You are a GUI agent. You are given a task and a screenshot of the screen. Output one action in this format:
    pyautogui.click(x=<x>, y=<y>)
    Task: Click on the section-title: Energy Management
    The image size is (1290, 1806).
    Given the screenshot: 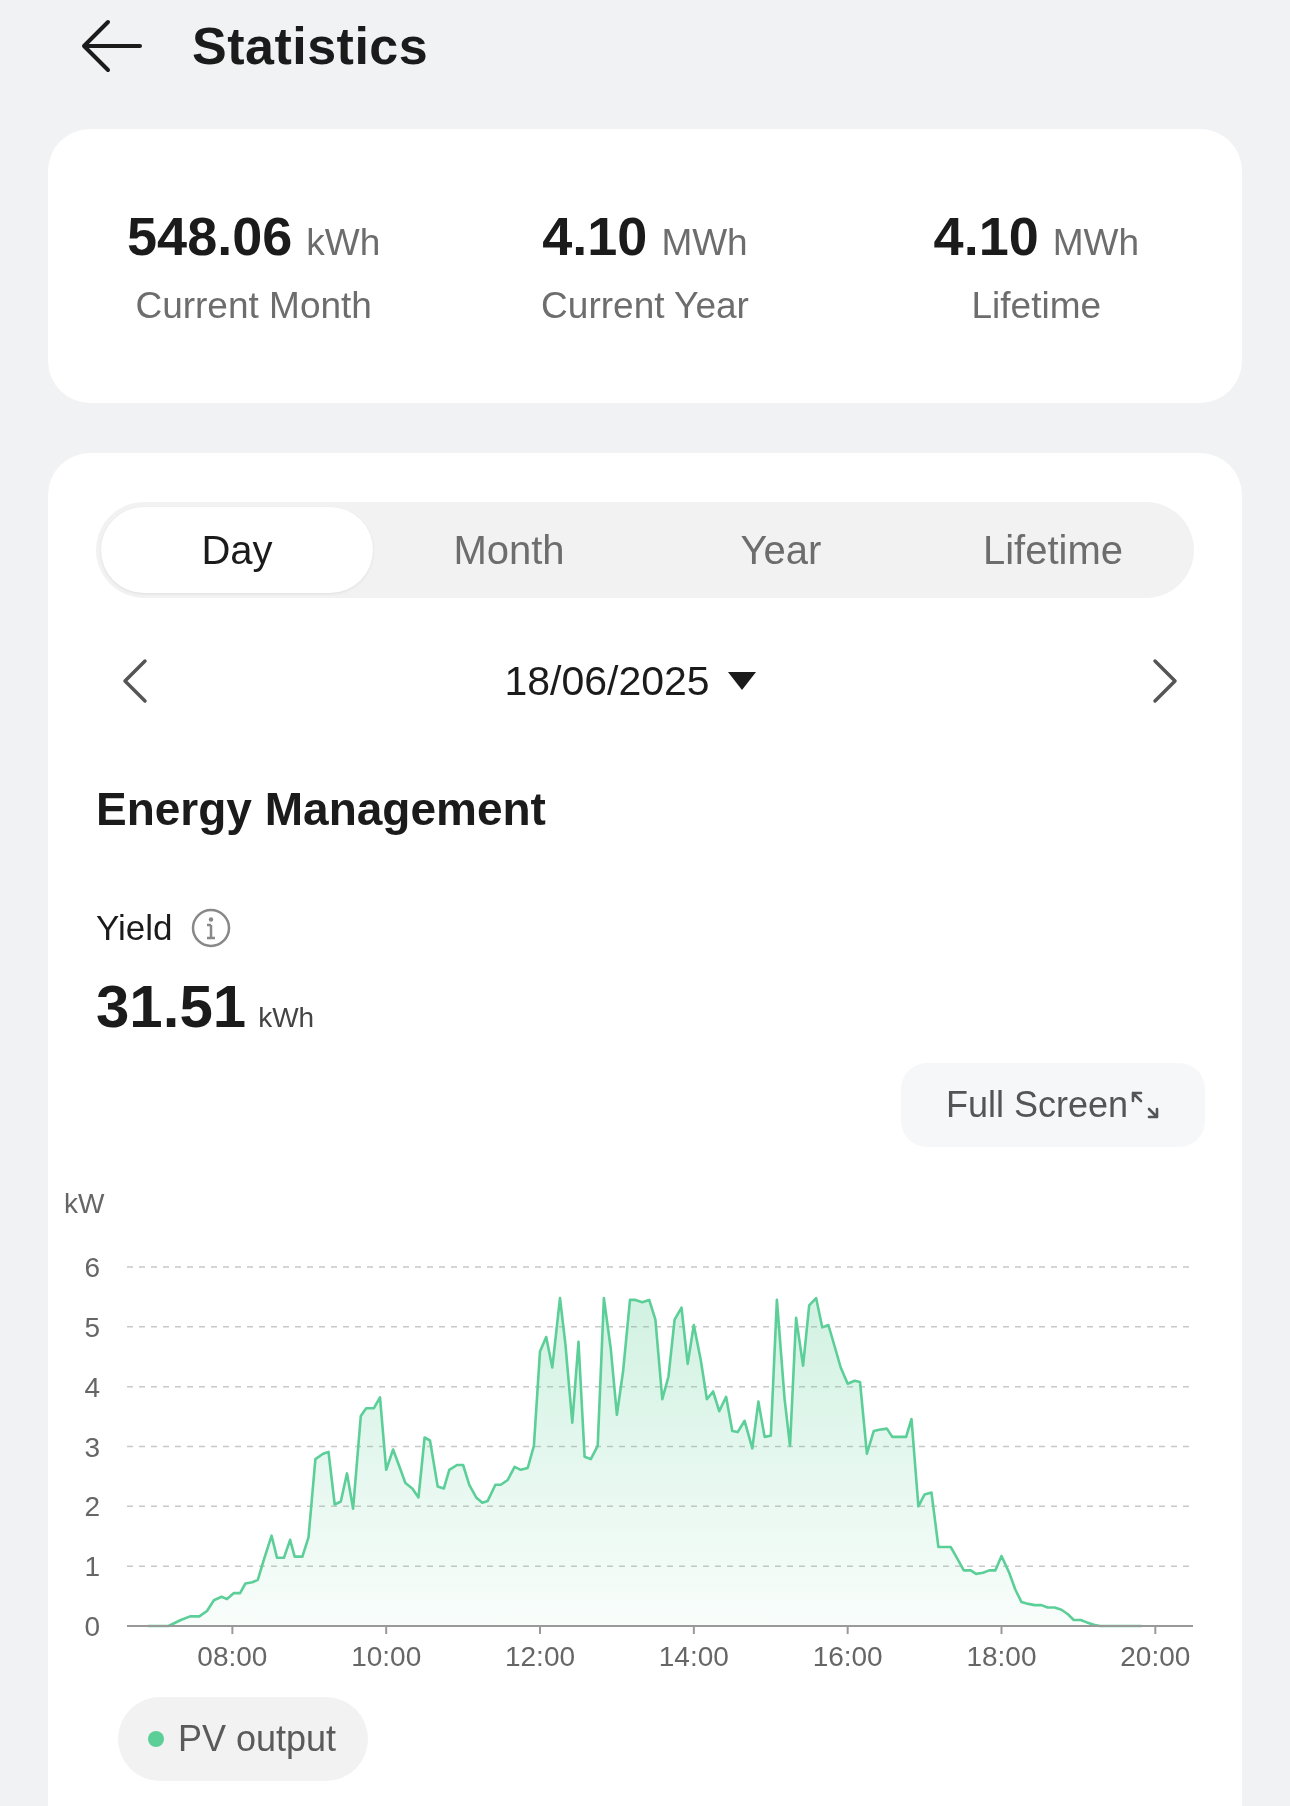 What is the action you would take?
    pyautogui.click(x=321, y=809)
    